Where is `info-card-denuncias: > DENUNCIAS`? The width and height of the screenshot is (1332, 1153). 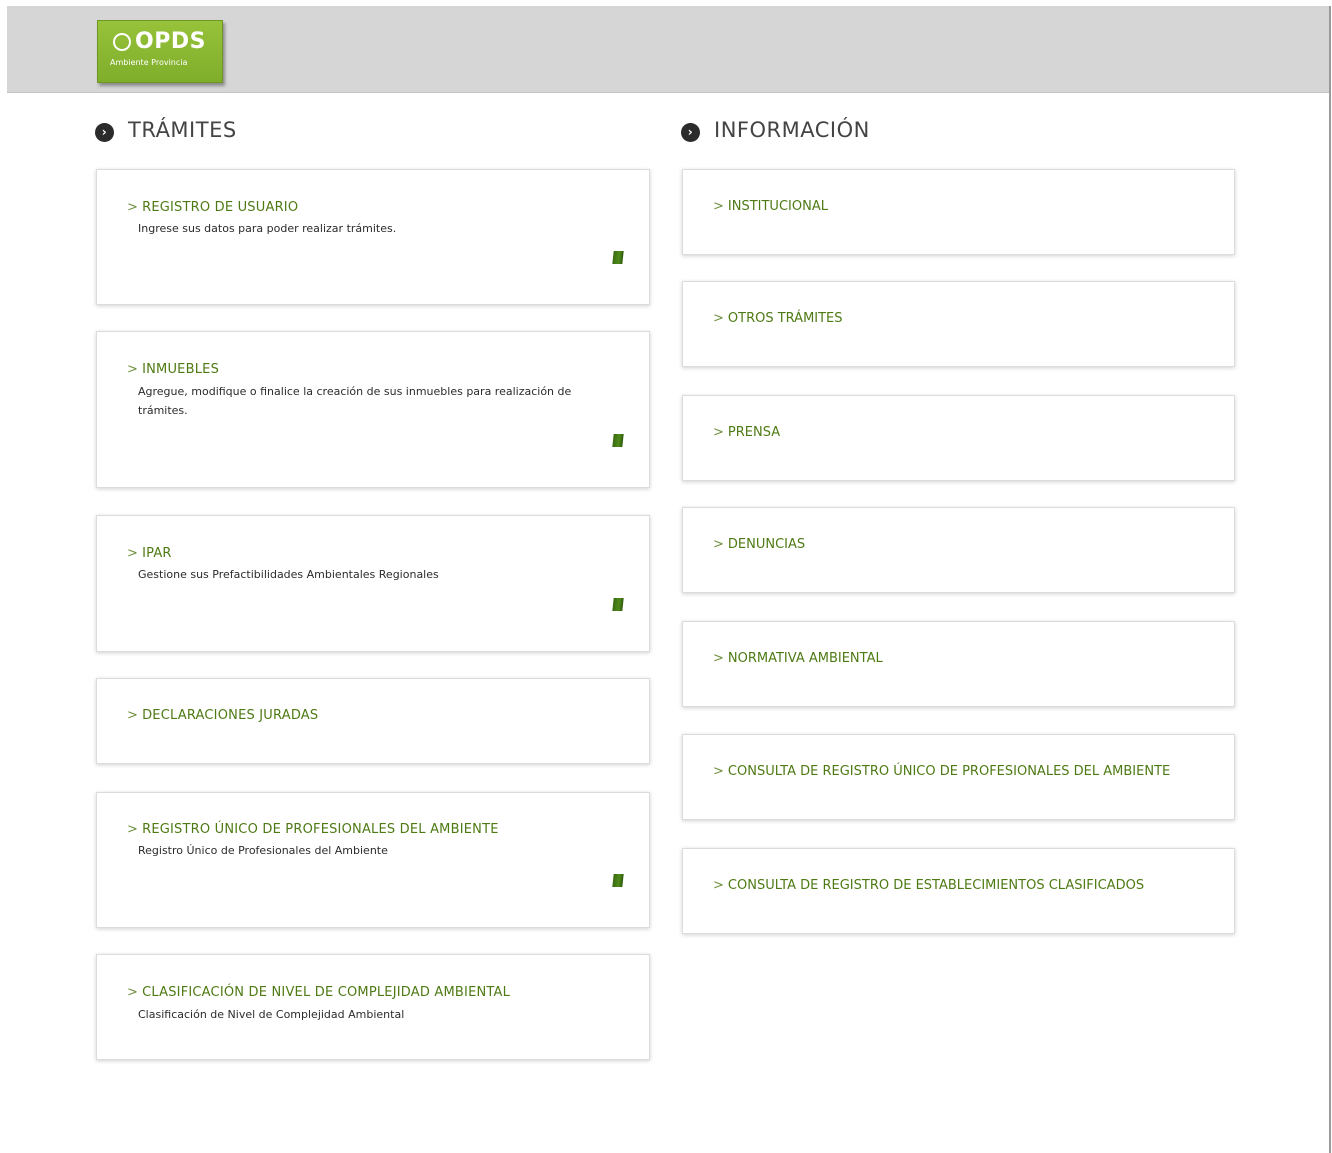 info-card-denuncias: > DENUNCIAS is located at coordinates (958, 550).